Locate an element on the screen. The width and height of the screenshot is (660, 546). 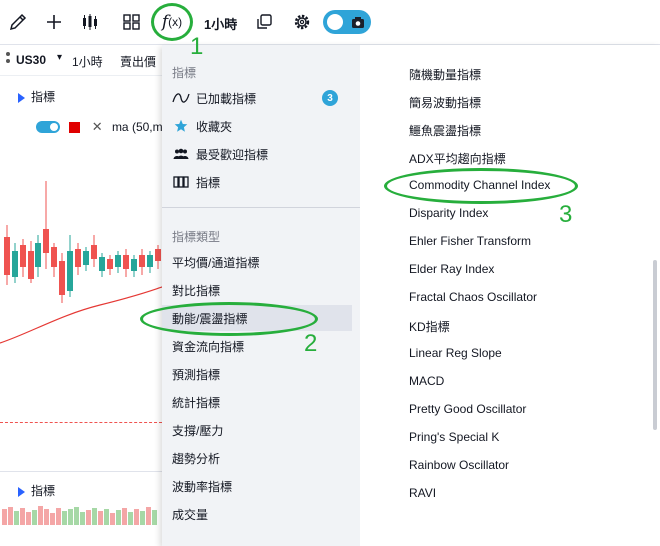
indicator-item: Ehler Fisher Transform is located at coordinates (470, 241).